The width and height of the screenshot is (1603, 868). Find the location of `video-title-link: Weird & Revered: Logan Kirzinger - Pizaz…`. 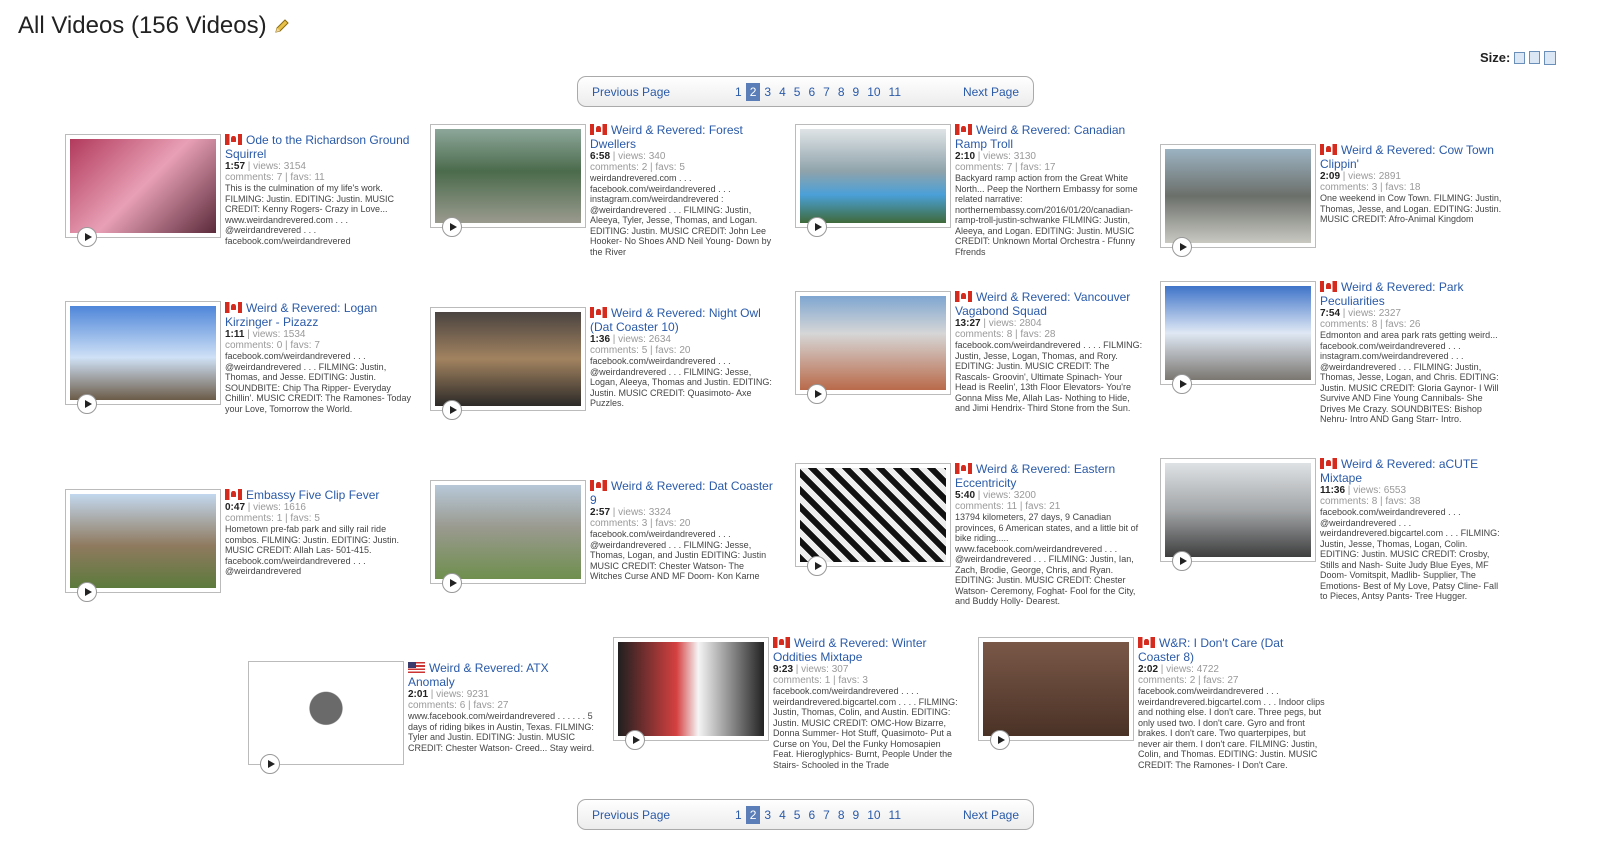

video-title-link: Weird & Revered: Logan Kirzinger - Pizaz… is located at coordinates (301, 315).